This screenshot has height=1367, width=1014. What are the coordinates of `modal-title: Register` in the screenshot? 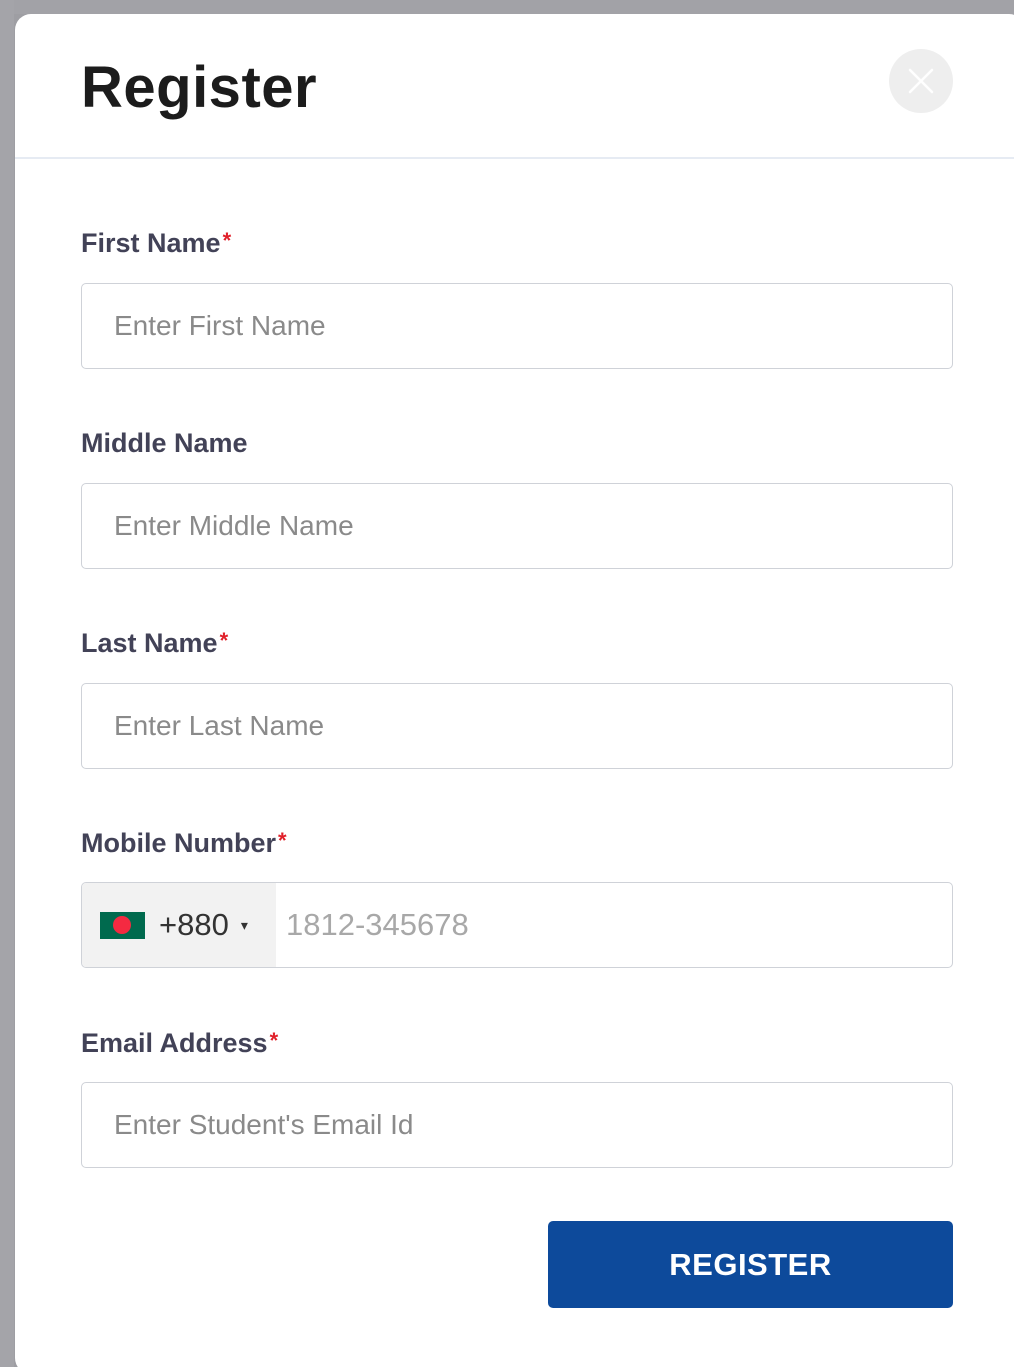 It's located at (199, 87).